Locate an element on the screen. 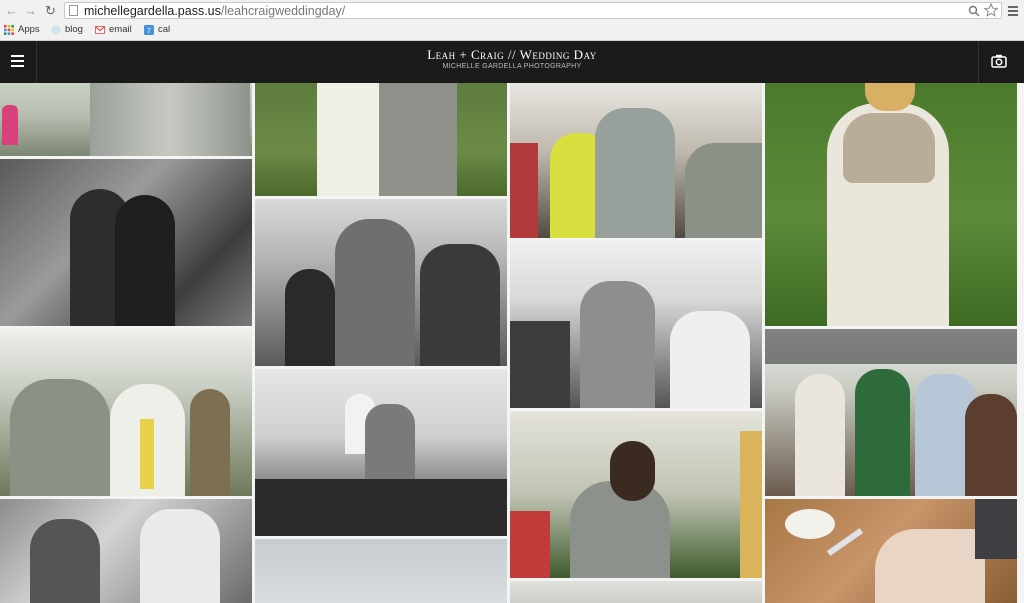  bookmark-blog: blog is located at coordinates (67, 29).